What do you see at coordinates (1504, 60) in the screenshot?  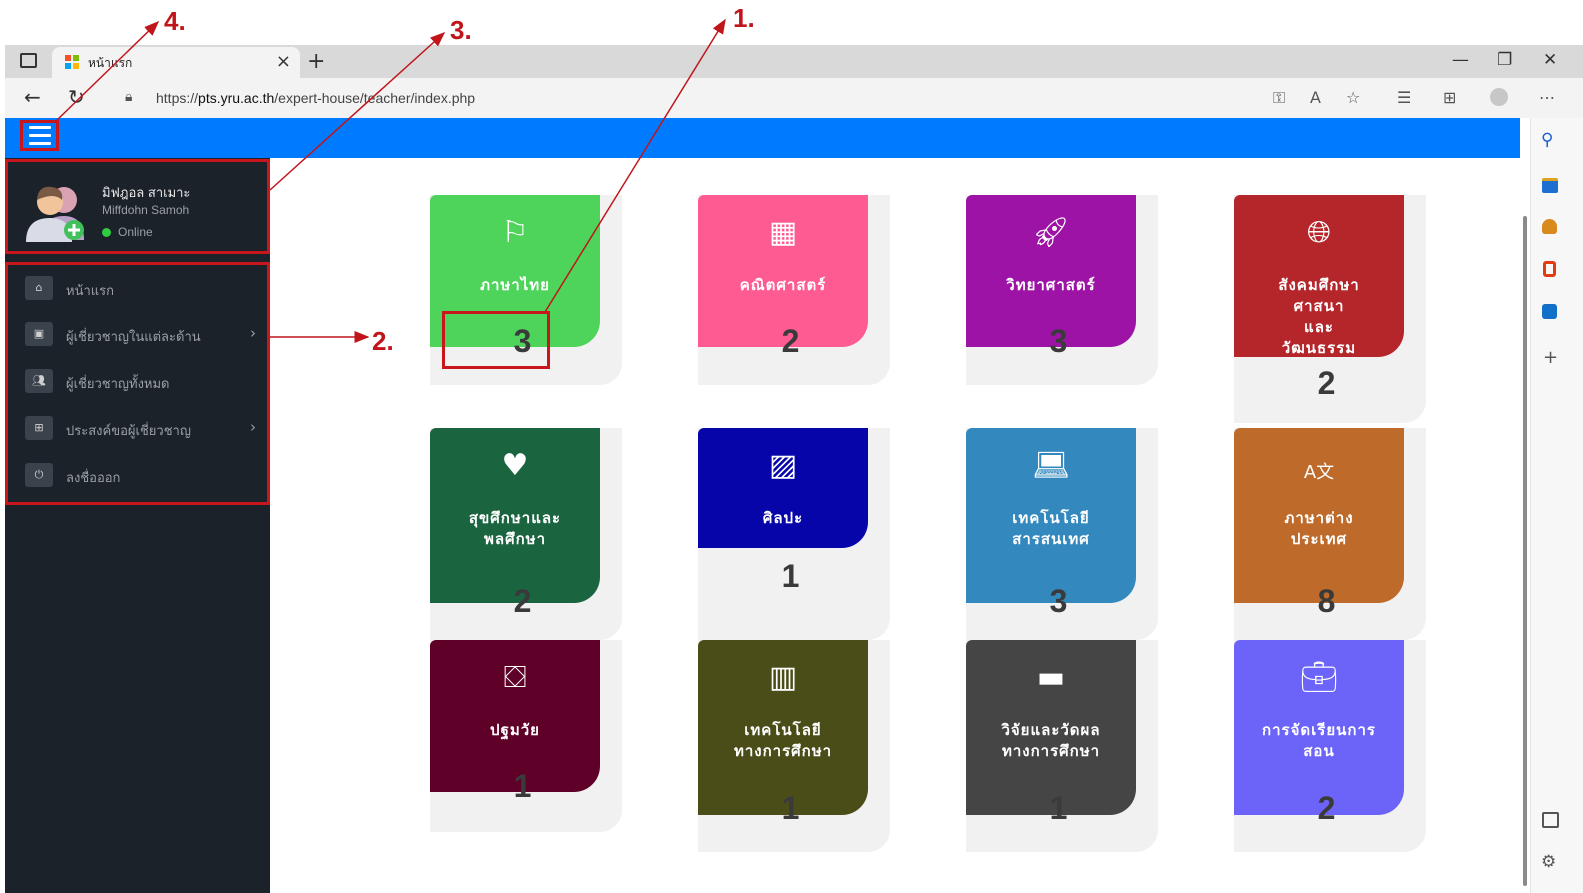 I see `restore-icon: ❐` at bounding box center [1504, 60].